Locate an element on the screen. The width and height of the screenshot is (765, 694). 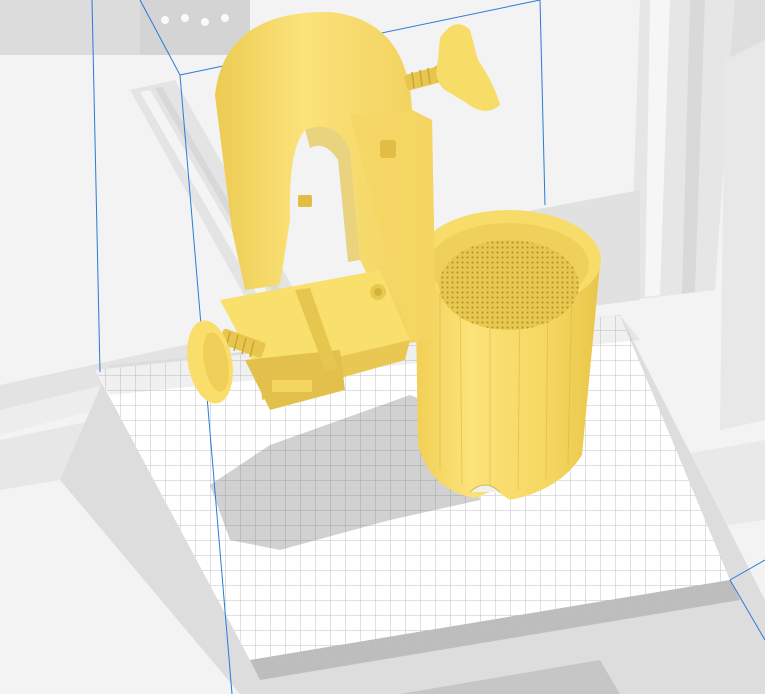
arch-slot is located at coordinates (388, 149).